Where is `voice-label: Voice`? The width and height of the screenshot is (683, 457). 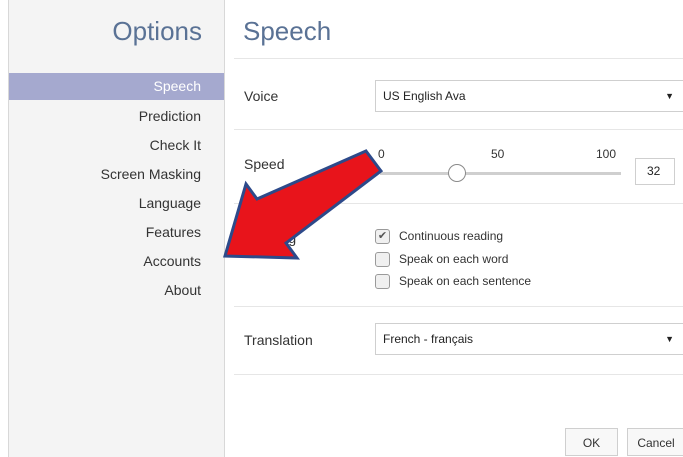 voice-label: Voice is located at coordinates (261, 96).